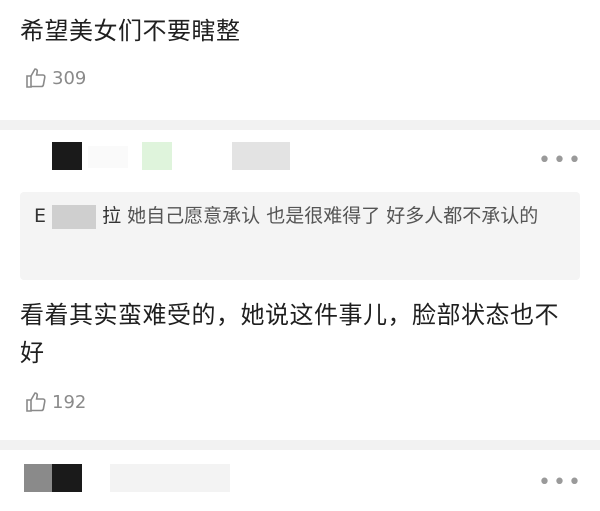  I want to click on comment-text: 看着其实蛮难受的，她说这件事儿，脸部状态也不好, so click(289, 334).